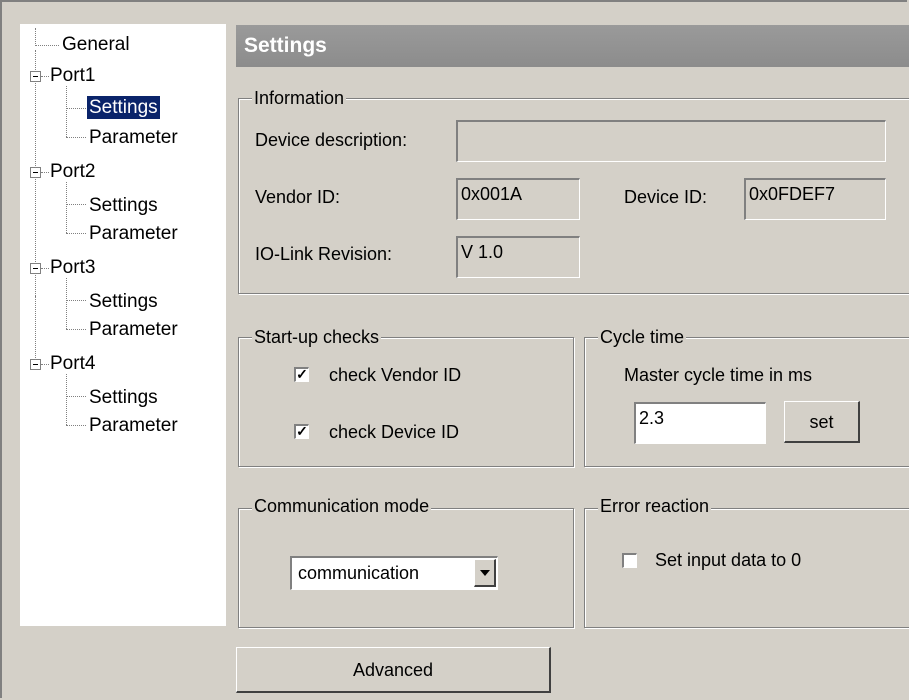  I want to click on check-device-checkbox: ✓, so click(301, 431).